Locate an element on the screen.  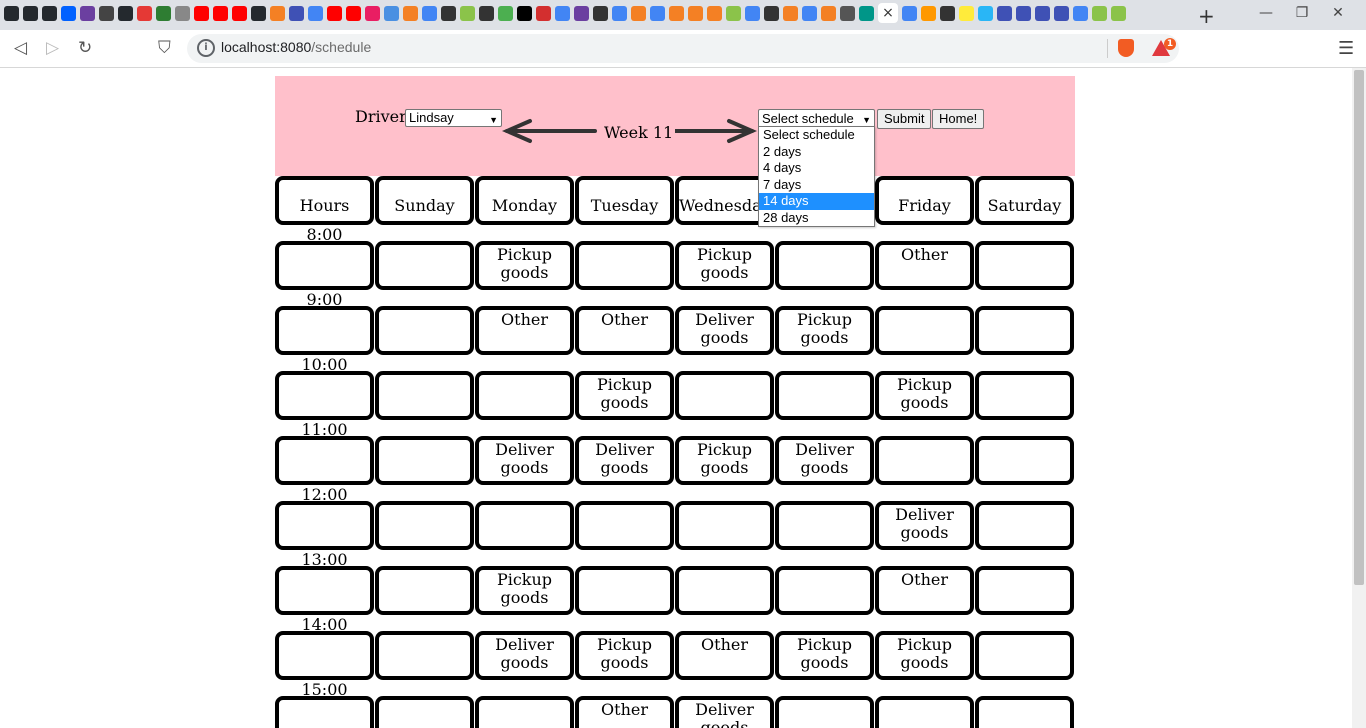
schedule-option: 7 days is located at coordinates (816, 185).